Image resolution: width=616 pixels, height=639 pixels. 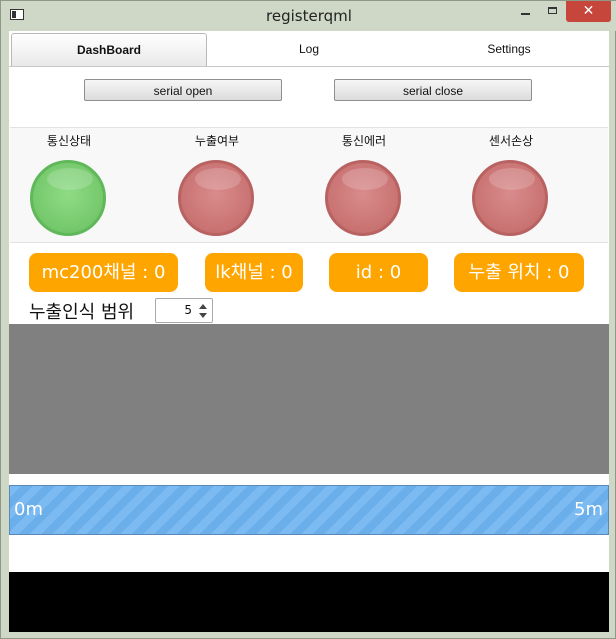 What do you see at coordinates (109, 49) in the screenshot?
I see `tab-dashboard: DashBoard` at bounding box center [109, 49].